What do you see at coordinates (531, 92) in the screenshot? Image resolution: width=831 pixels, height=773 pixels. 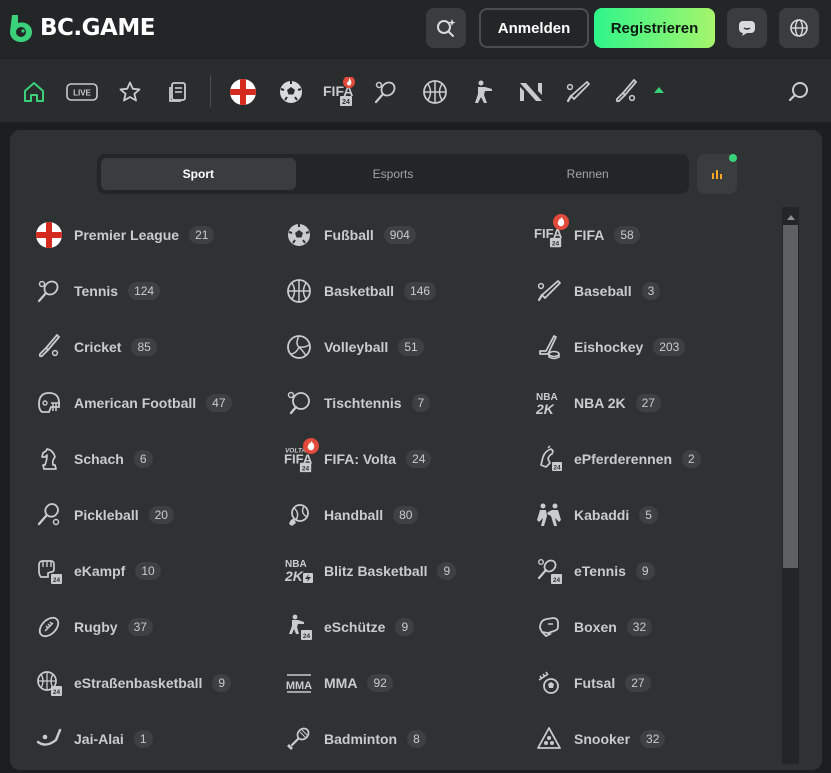 I see `nav-esports` at bounding box center [531, 92].